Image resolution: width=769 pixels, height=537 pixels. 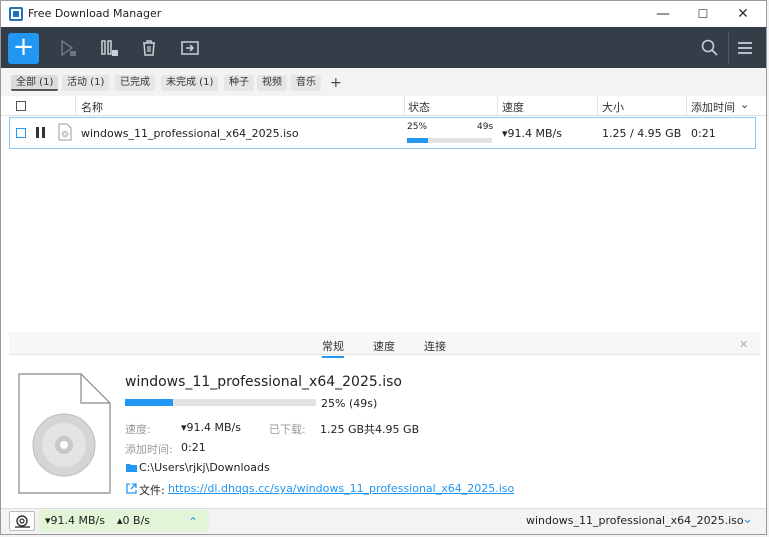 I want to click on folder-icon, so click(x=131, y=468).